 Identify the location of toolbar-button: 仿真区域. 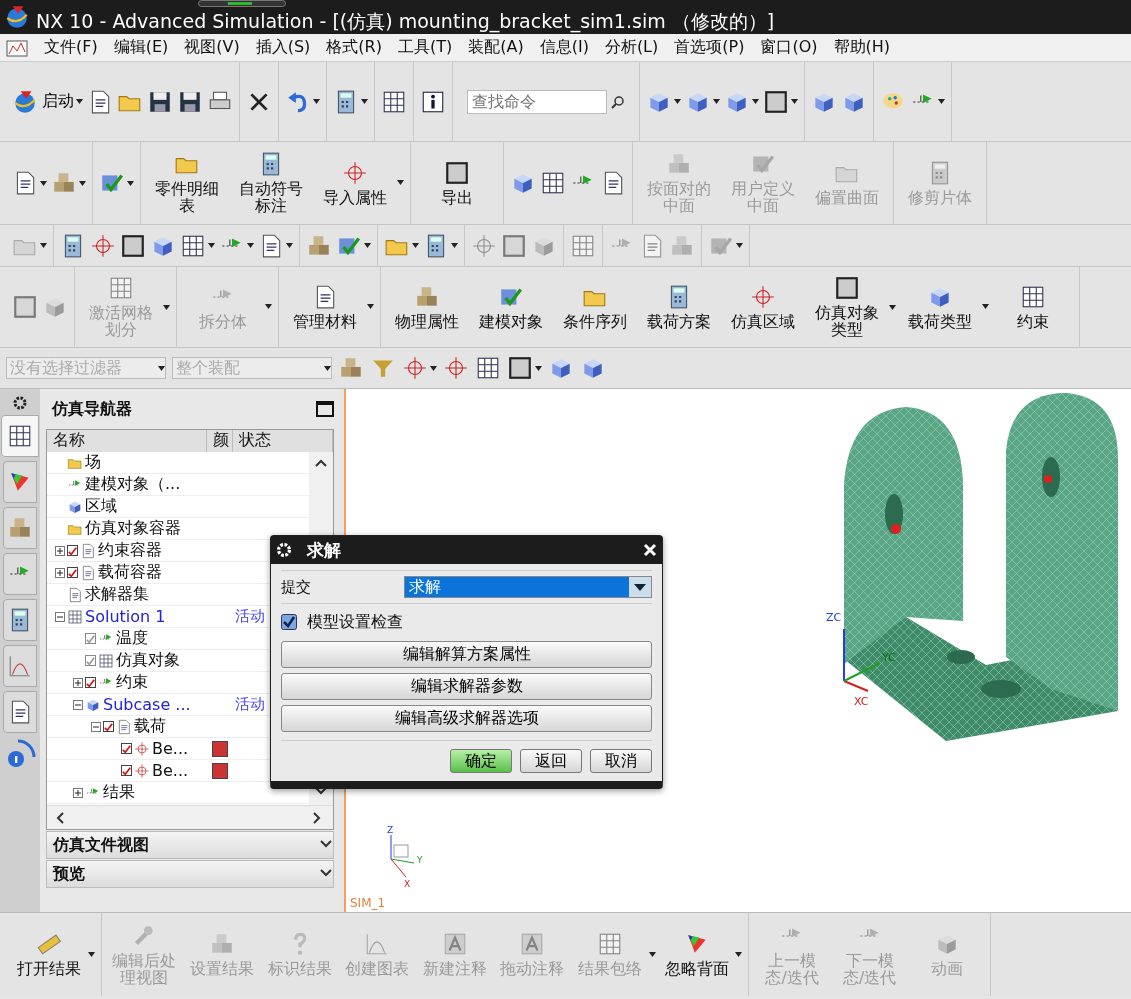
(763, 307).